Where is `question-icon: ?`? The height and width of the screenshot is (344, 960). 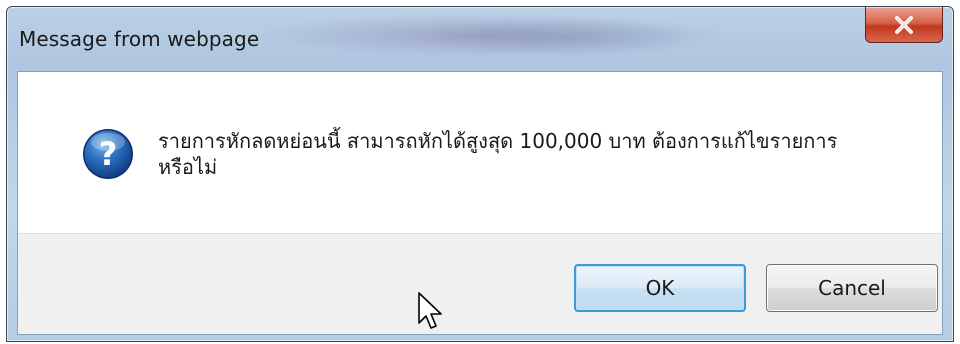
question-icon: ? is located at coordinates (108, 154).